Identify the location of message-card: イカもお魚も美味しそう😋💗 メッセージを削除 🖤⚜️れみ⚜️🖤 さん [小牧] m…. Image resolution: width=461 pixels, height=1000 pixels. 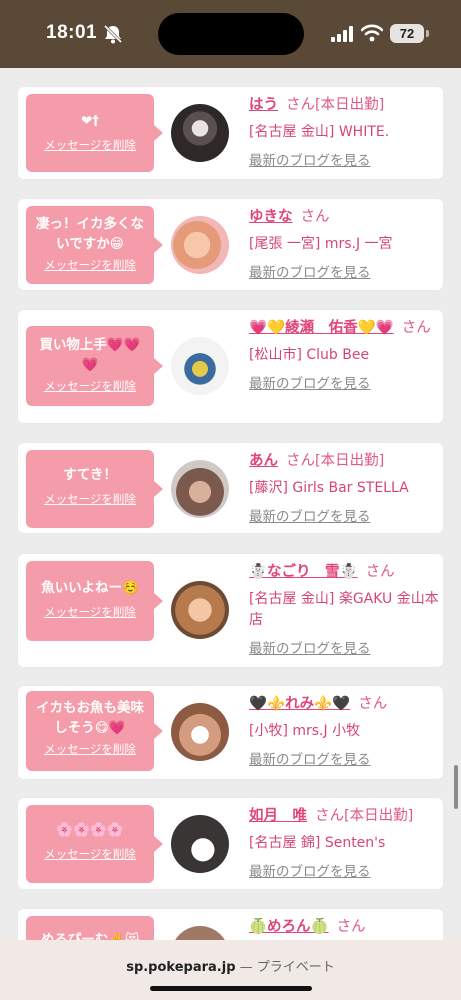
(230, 732).